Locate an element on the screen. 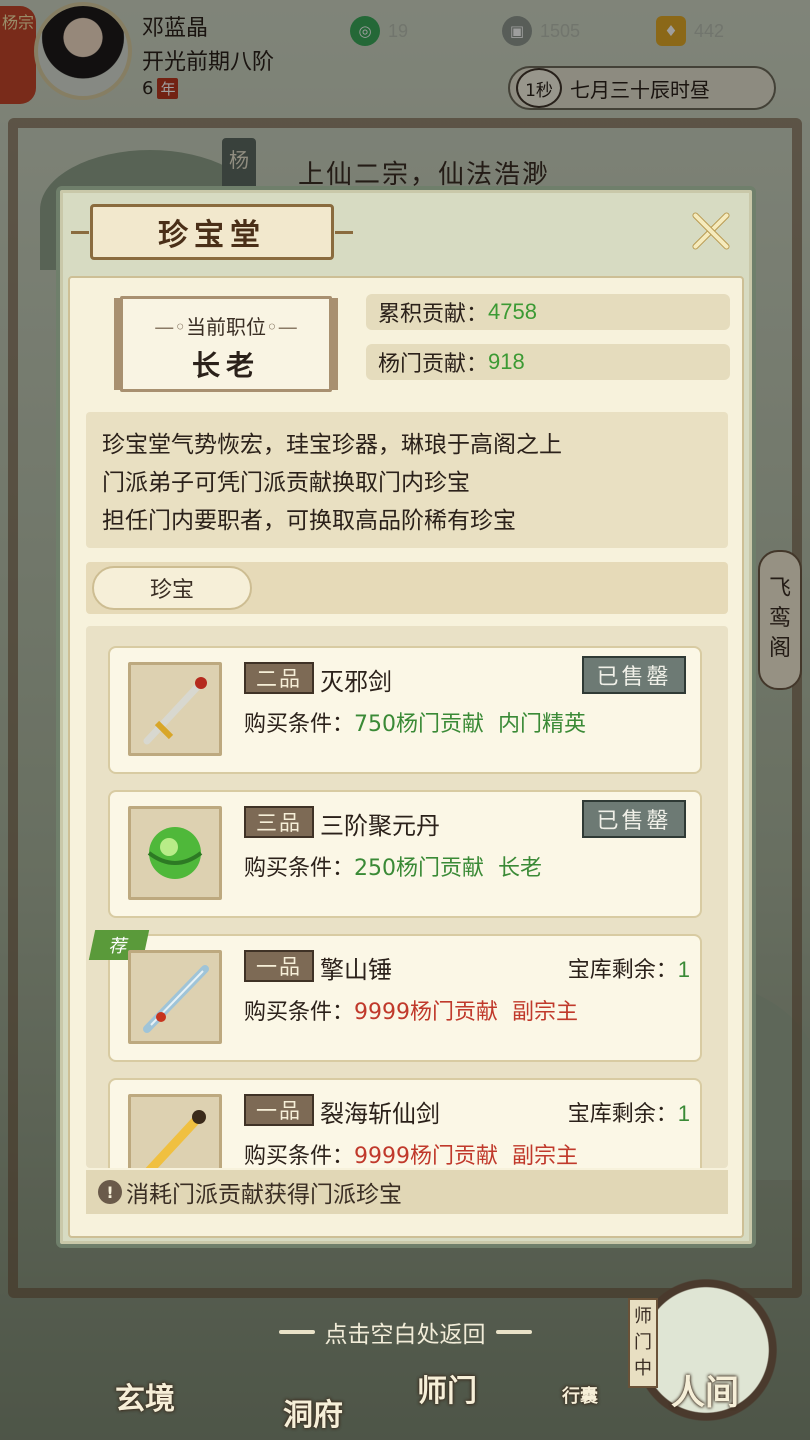 The width and height of the screenshot is (810, 1440). exclamation-icon: ! is located at coordinates (110, 1192).